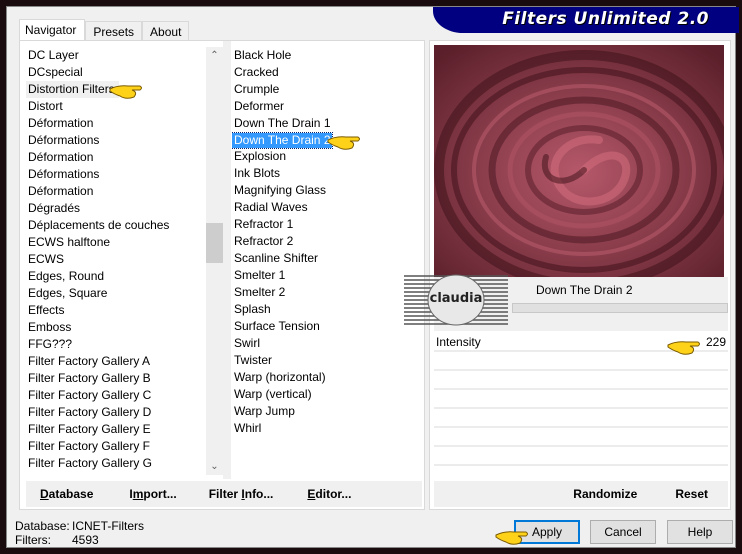 The image size is (742, 554). Describe the element at coordinates (327, 241) in the screenshot. I see `filter-item: Refractor 2` at that location.